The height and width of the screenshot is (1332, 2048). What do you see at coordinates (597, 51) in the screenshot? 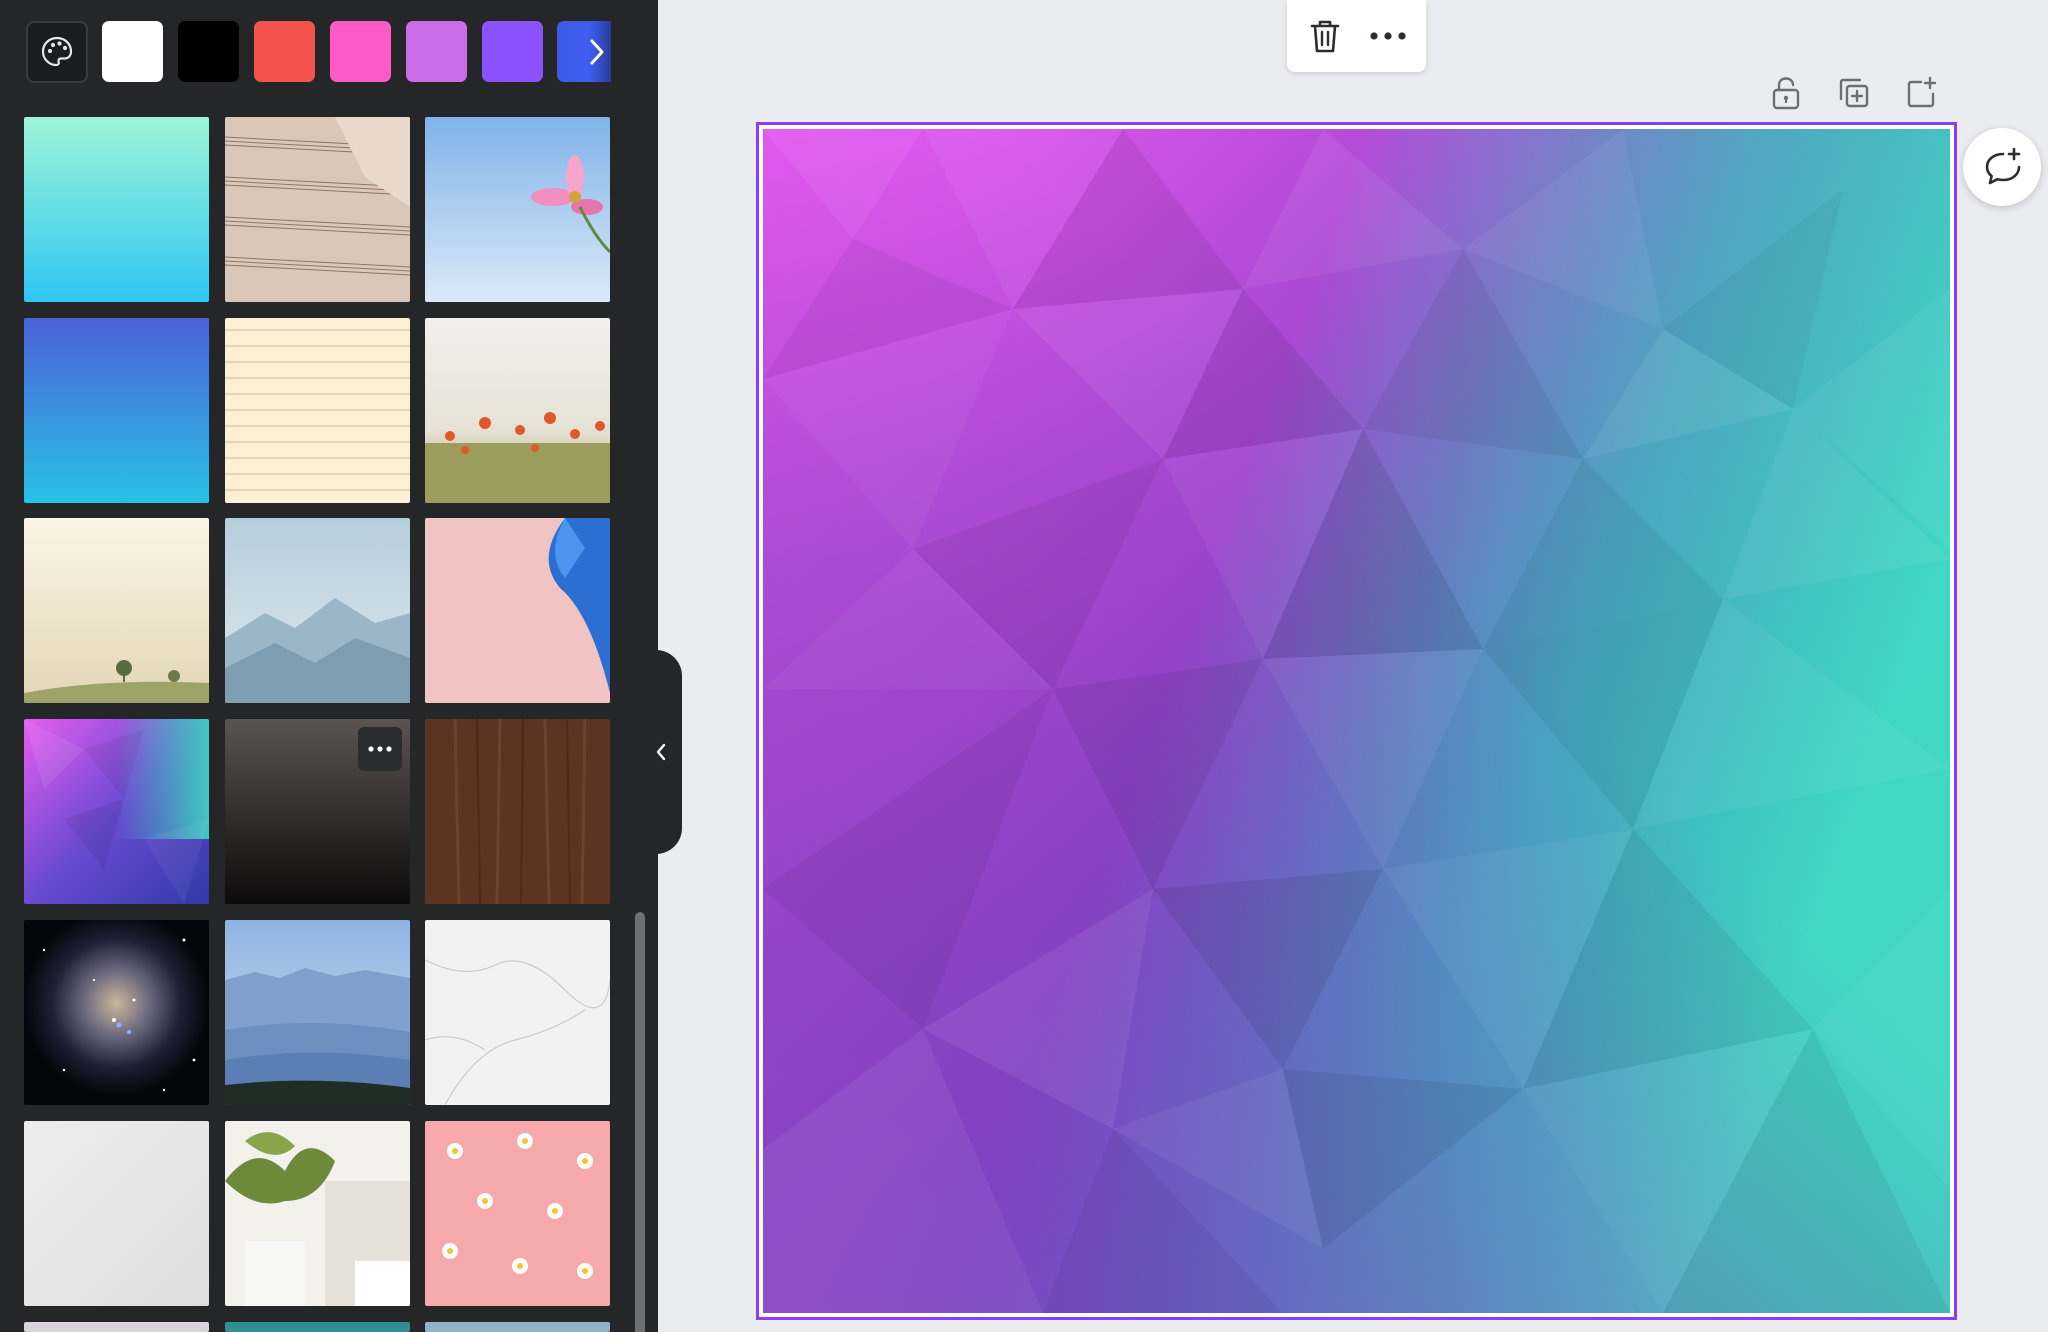
I see `chevron-right-icon` at bounding box center [597, 51].